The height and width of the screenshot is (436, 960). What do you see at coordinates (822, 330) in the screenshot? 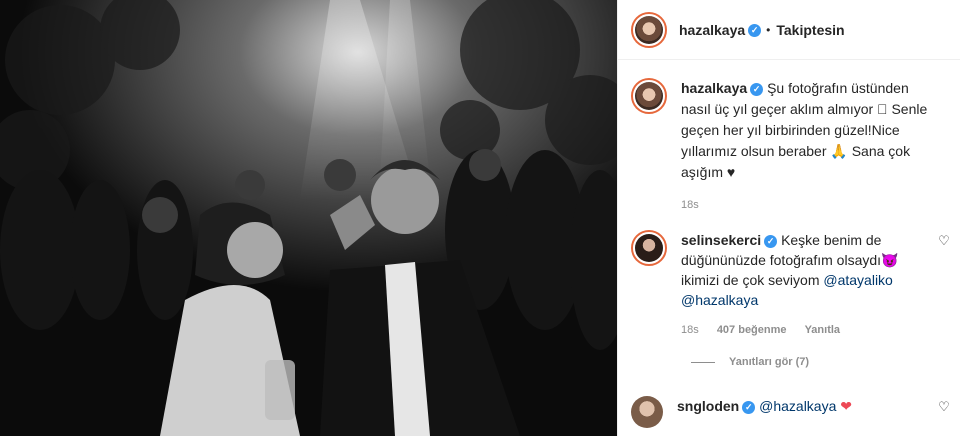
I see `reply-button: Yanıtla` at bounding box center [822, 330].